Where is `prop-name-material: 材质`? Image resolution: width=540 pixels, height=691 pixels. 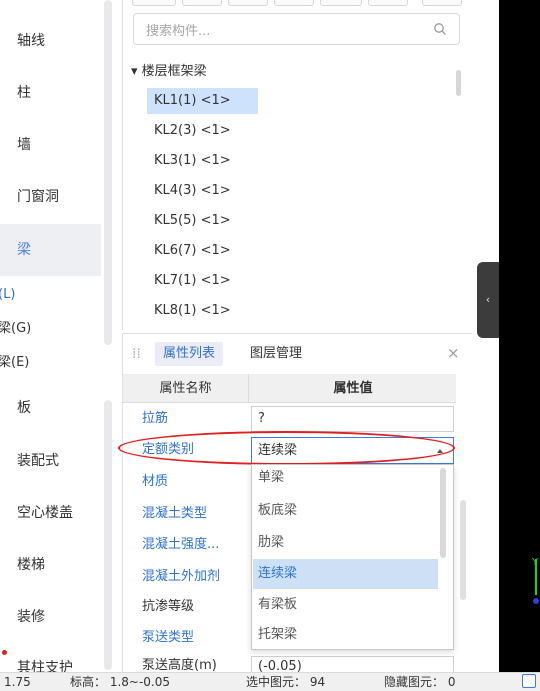
prop-name-material: 材质 is located at coordinates (155, 482).